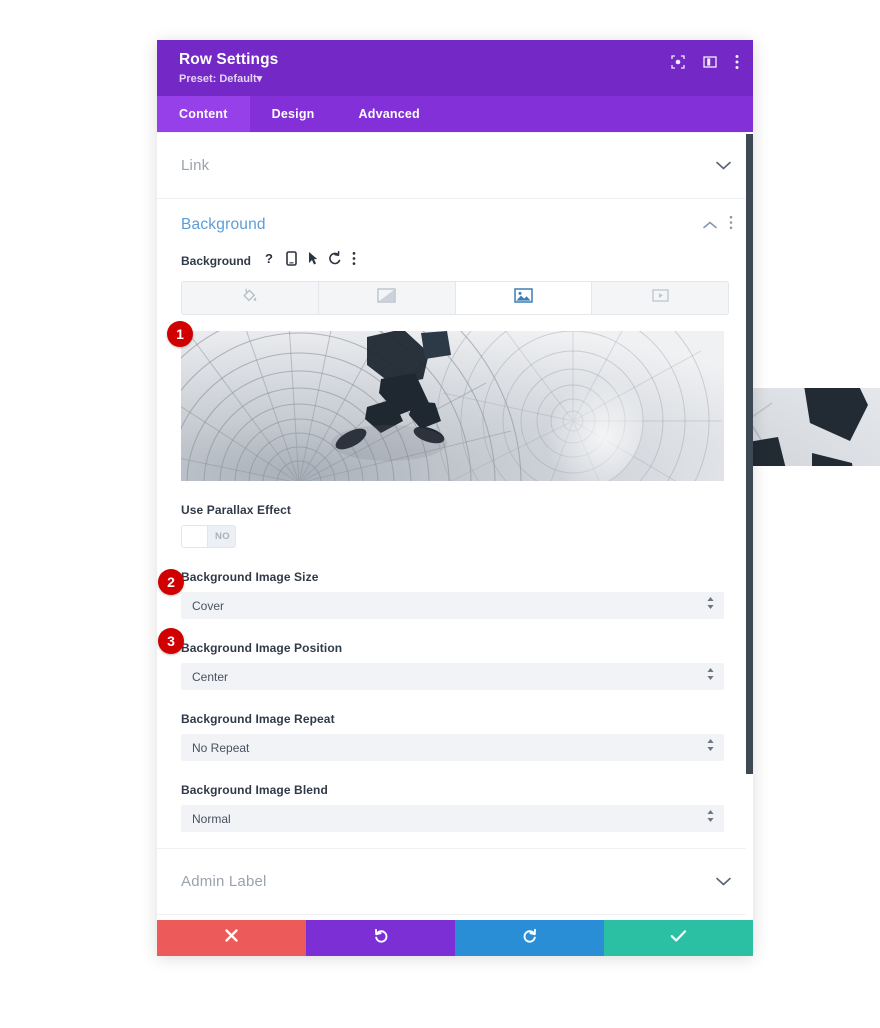 This screenshot has height=1028, width=880. I want to click on section-background-header: Background, so click(455, 225).